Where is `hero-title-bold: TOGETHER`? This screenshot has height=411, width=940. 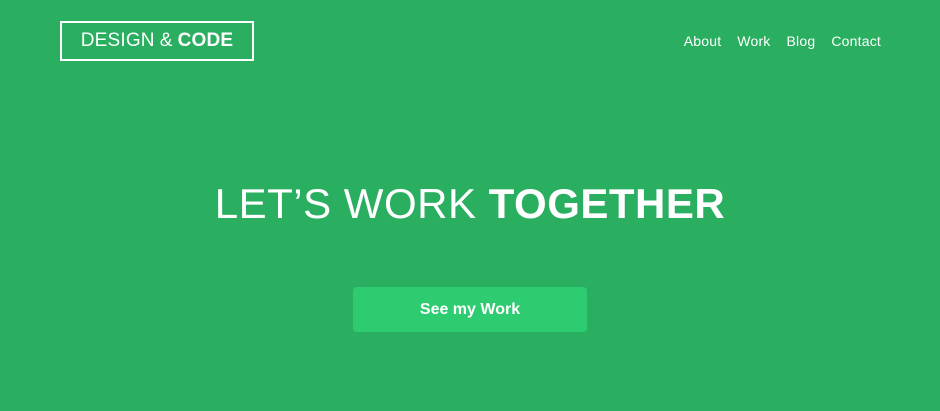
hero-title-bold: TOGETHER is located at coordinates (607, 203).